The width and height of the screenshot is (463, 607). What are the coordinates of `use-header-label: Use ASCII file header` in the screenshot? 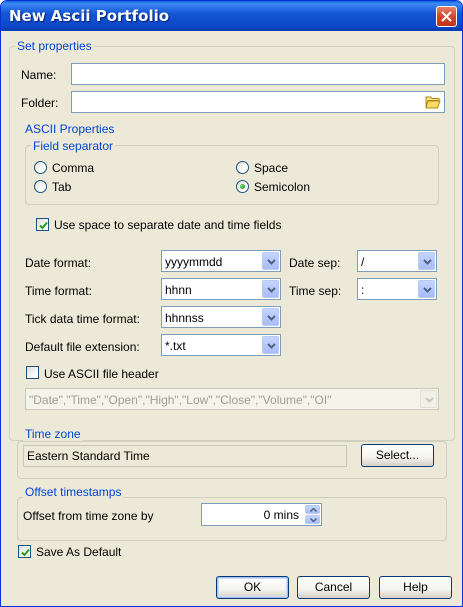 It's located at (101, 374).